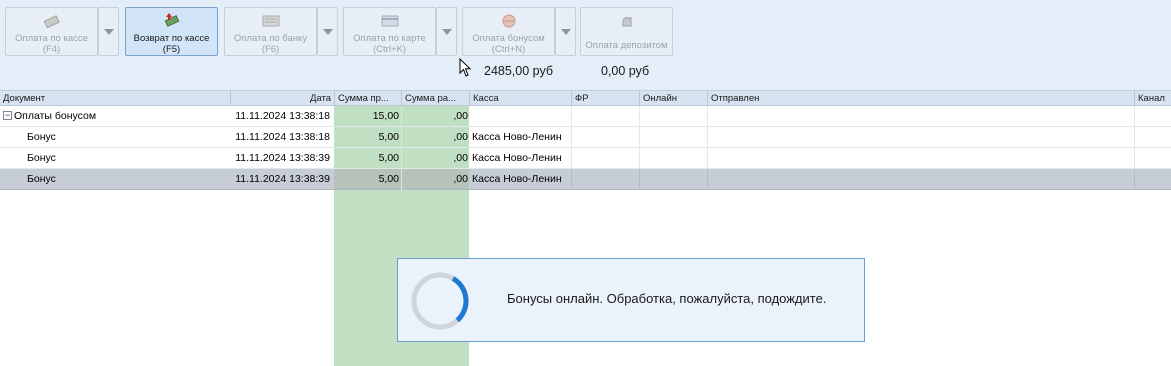 The image size is (1171, 366). I want to click on column-header-channel: Канал, so click(1153, 98).